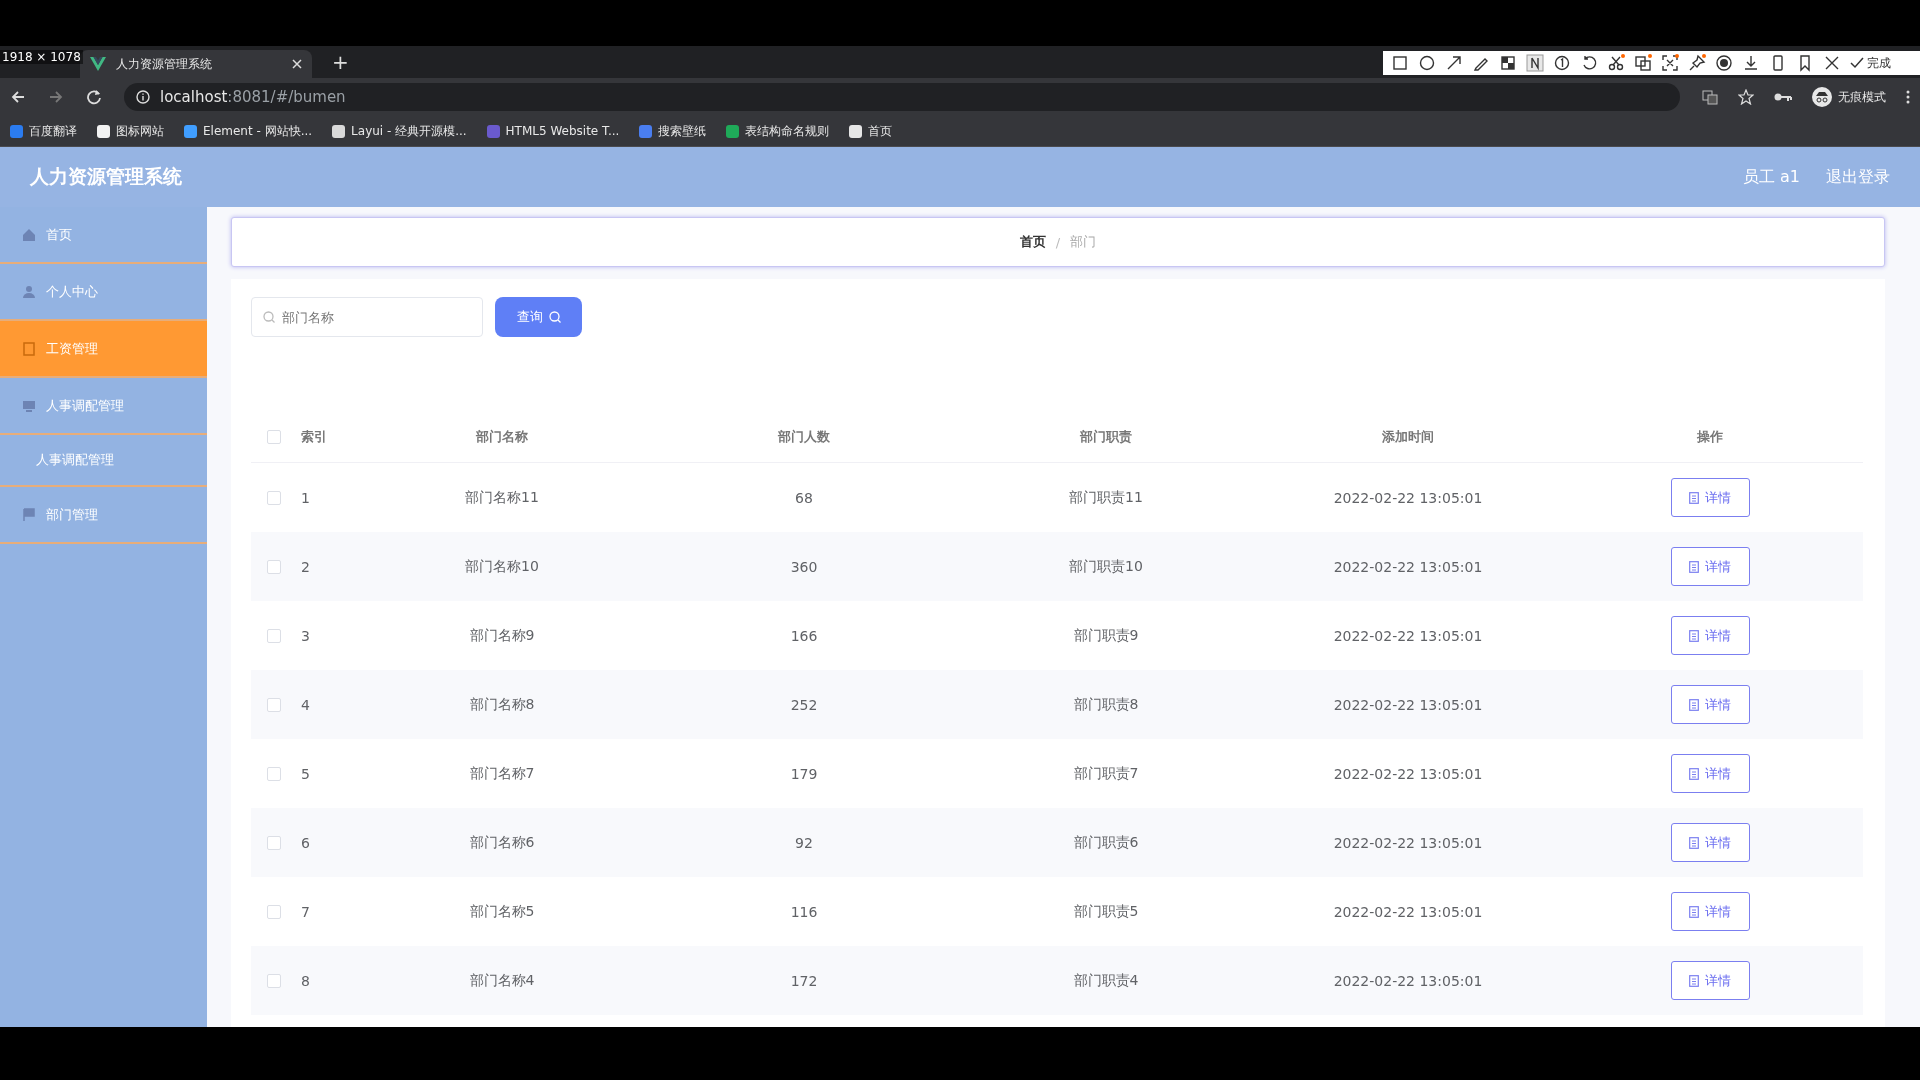  What do you see at coordinates (1822, 97) in the screenshot?
I see `incognito-icon` at bounding box center [1822, 97].